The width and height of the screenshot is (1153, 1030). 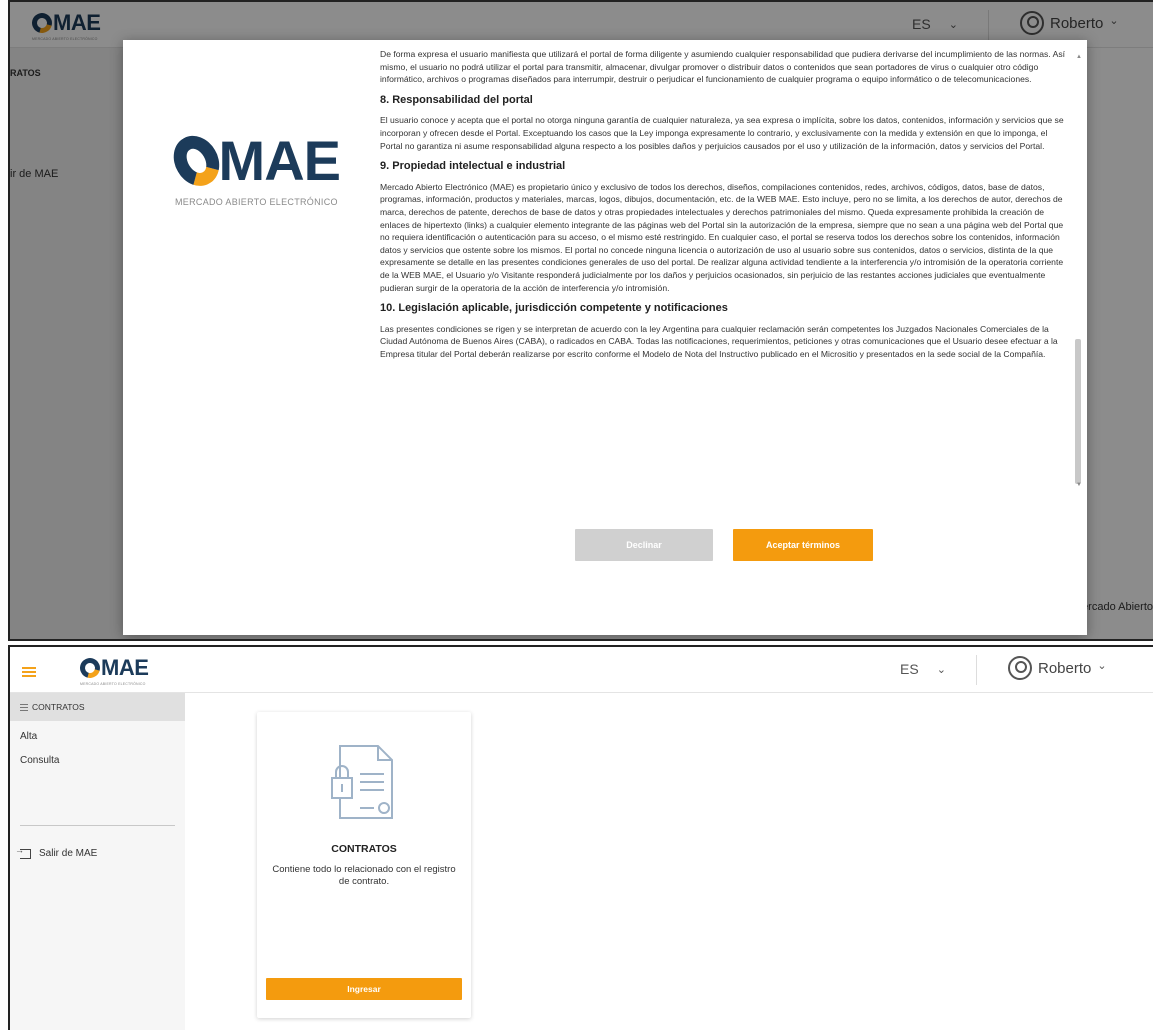 What do you see at coordinates (803, 545) in the screenshot?
I see `accept-terms-button: Aceptar términos` at bounding box center [803, 545].